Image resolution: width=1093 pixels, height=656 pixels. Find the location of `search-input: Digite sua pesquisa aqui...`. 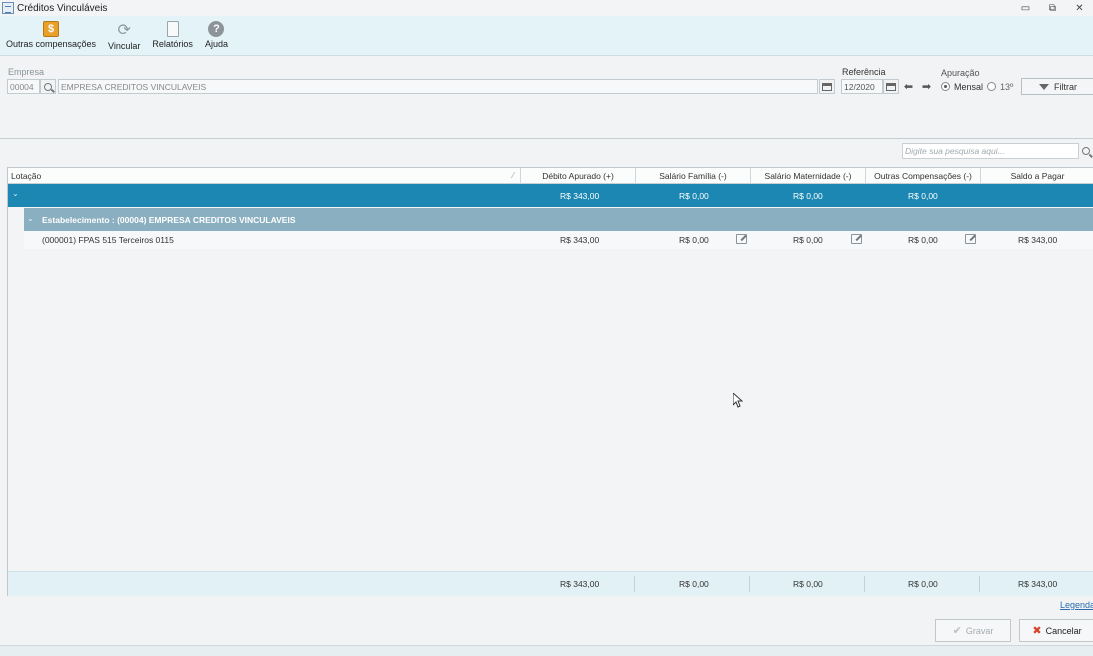

search-input: Digite sua pesquisa aqui... is located at coordinates (990, 151).